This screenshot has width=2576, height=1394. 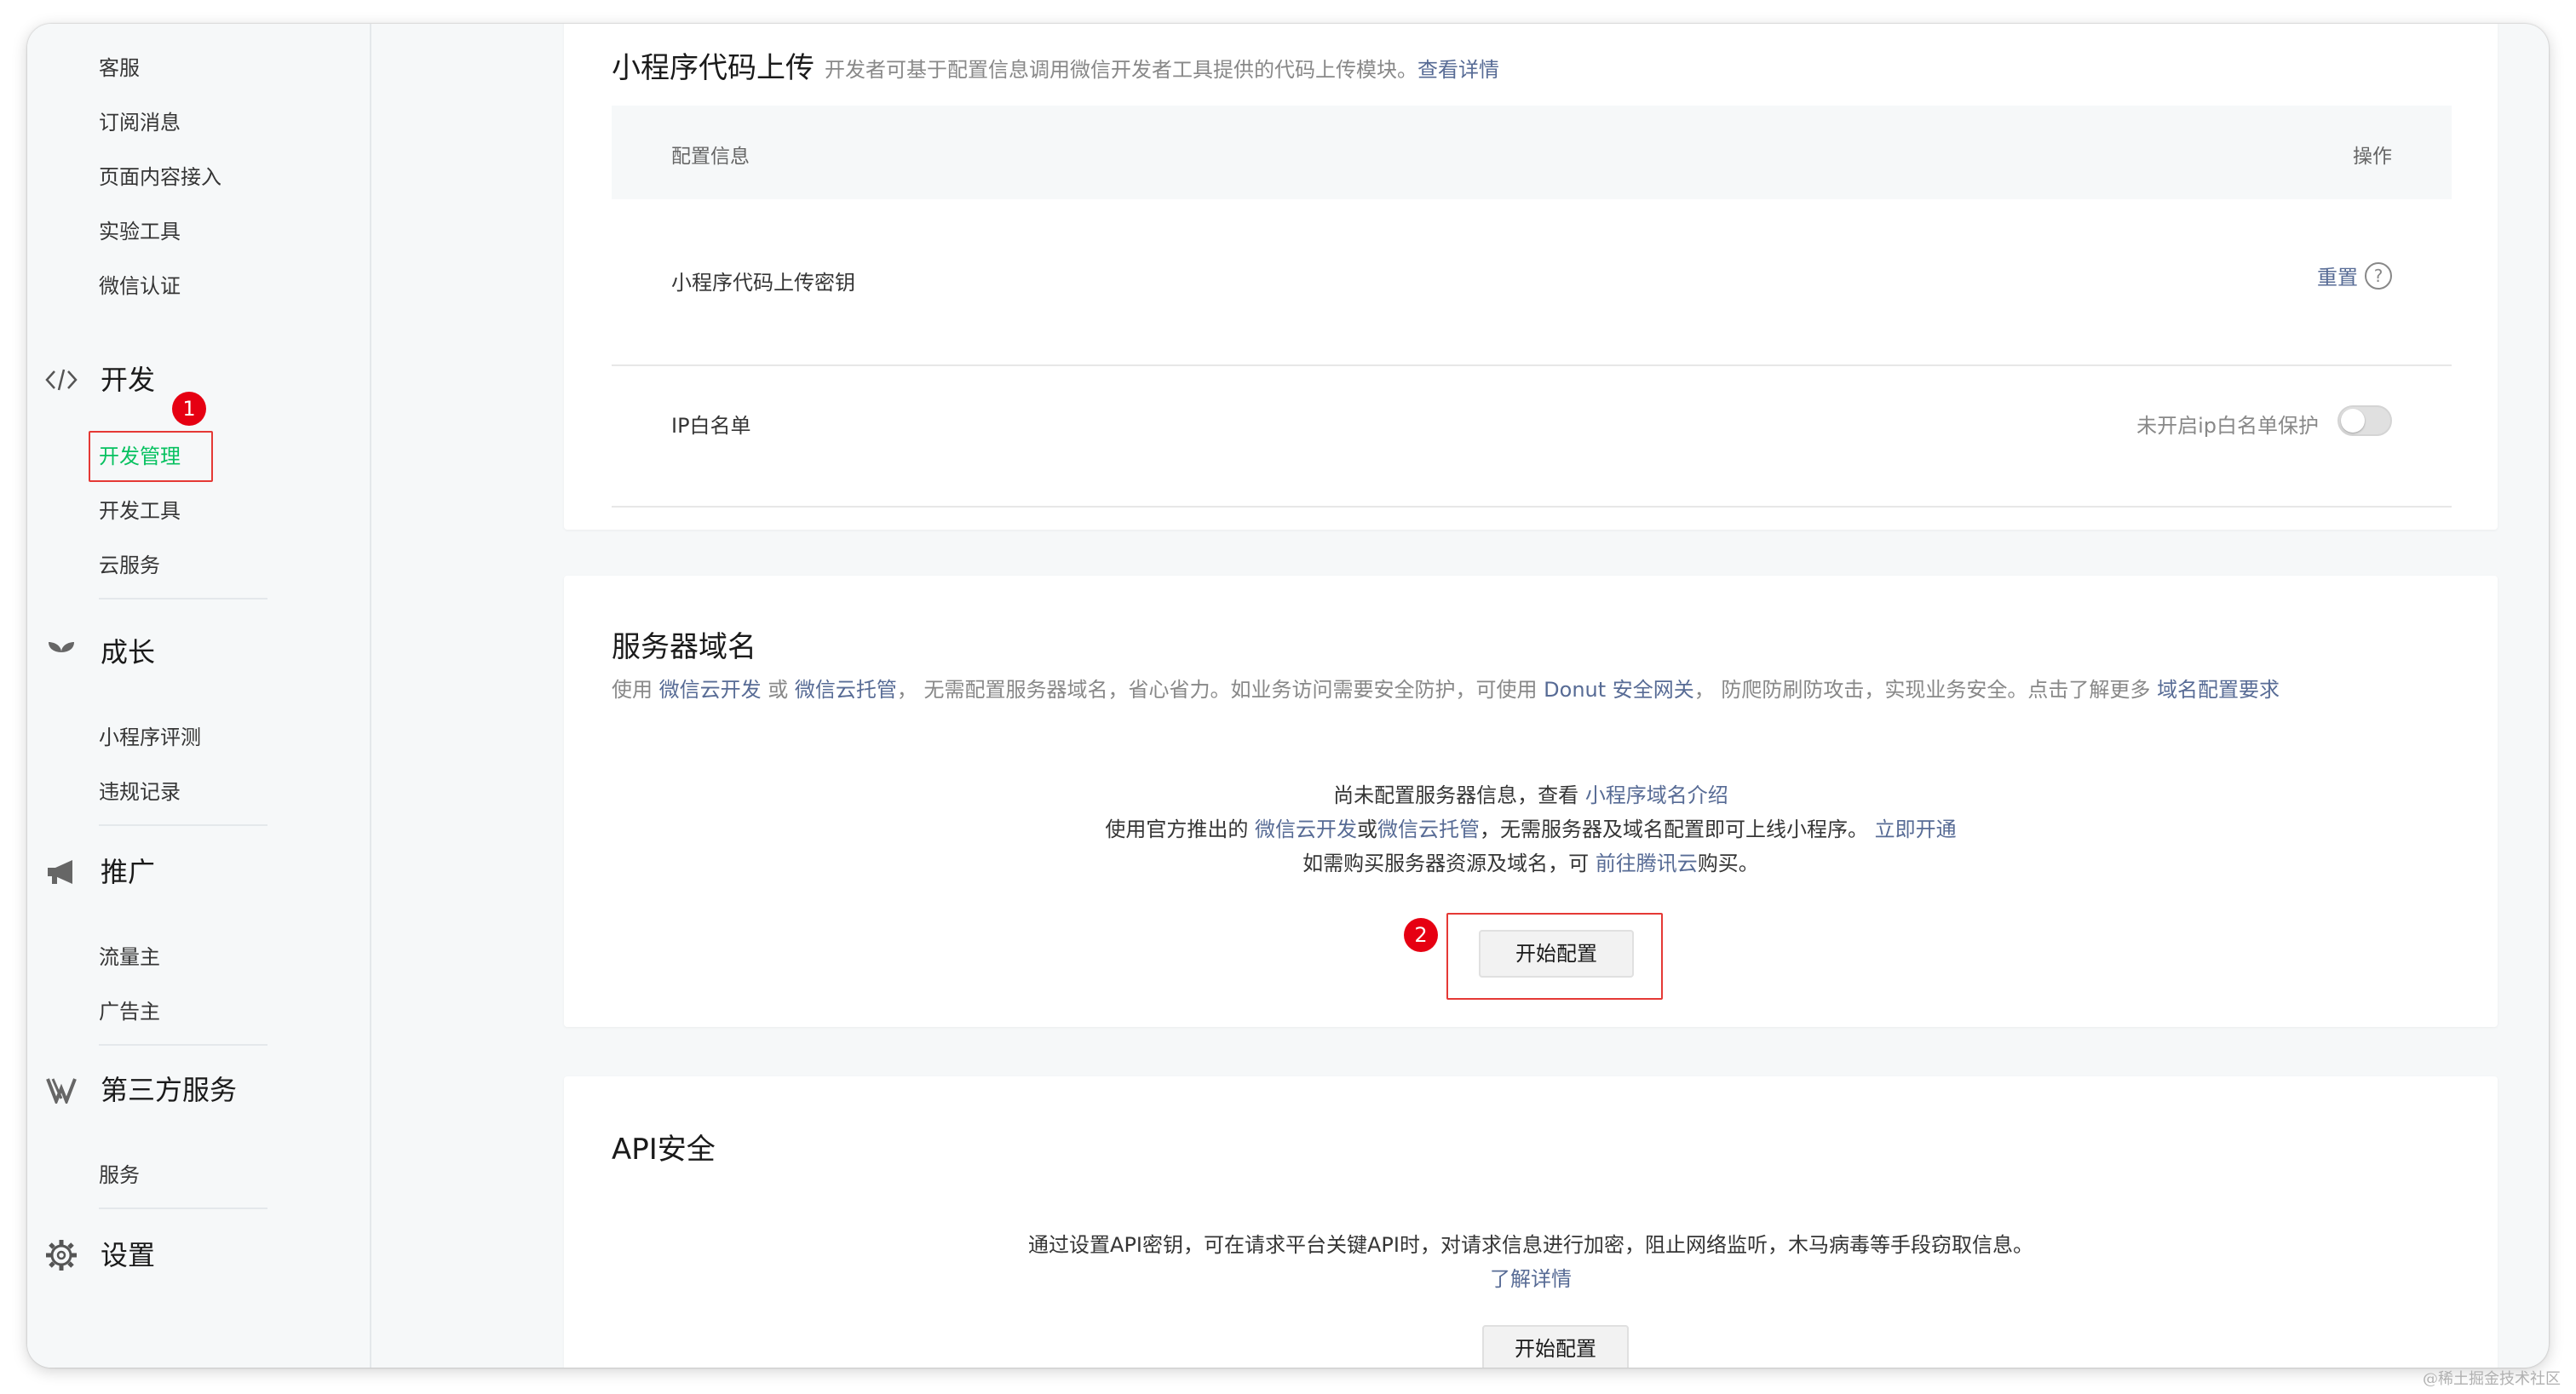 I want to click on sidebar-item-traffic-owner: 流量主, so click(x=130, y=957).